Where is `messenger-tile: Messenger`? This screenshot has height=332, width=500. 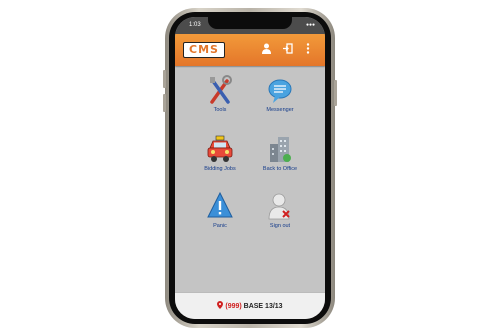
messenger-tile: Messenger is located at coordinates (280, 94).